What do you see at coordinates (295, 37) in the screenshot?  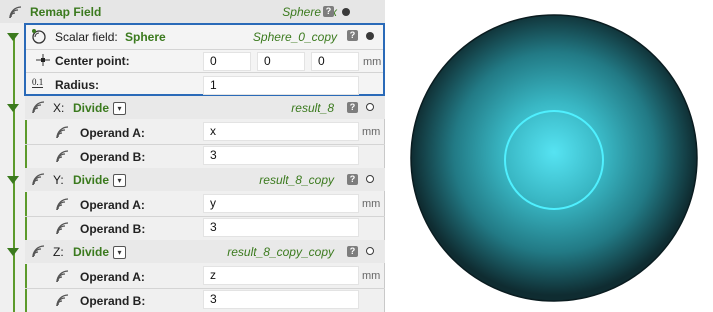 I see `scalar-field-result: Sphere_0_copy` at bounding box center [295, 37].